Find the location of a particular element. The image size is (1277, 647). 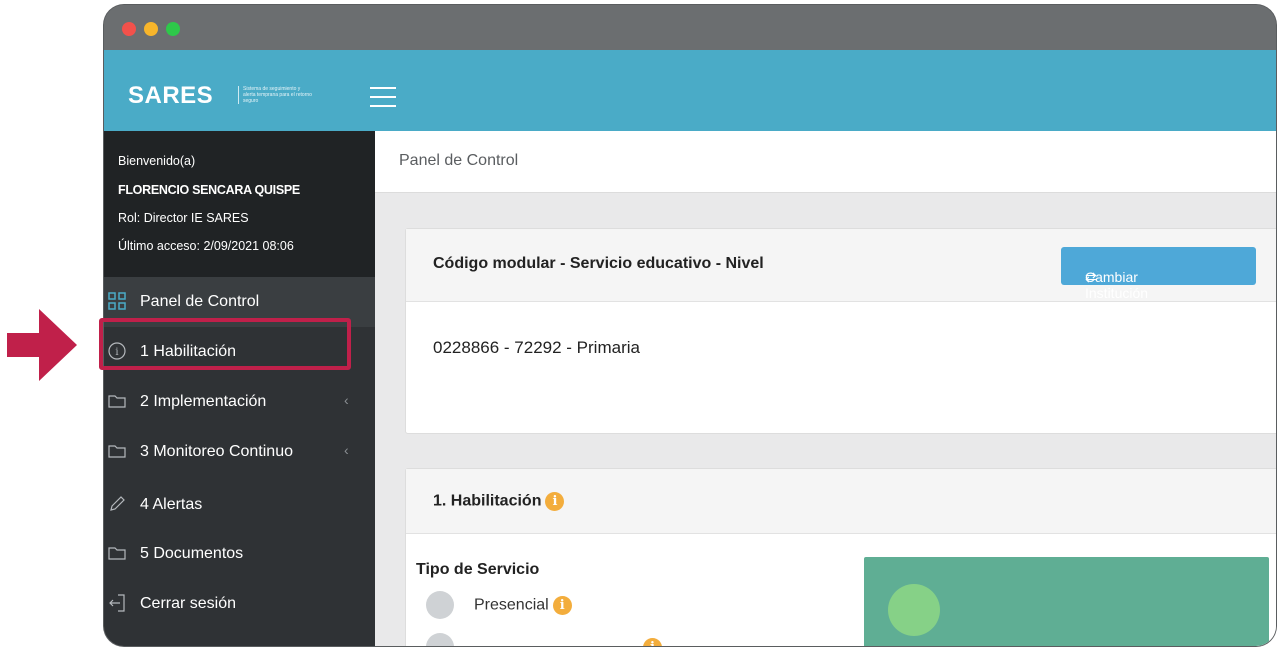

radio-label: Presencial is located at coordinates (511, 605).